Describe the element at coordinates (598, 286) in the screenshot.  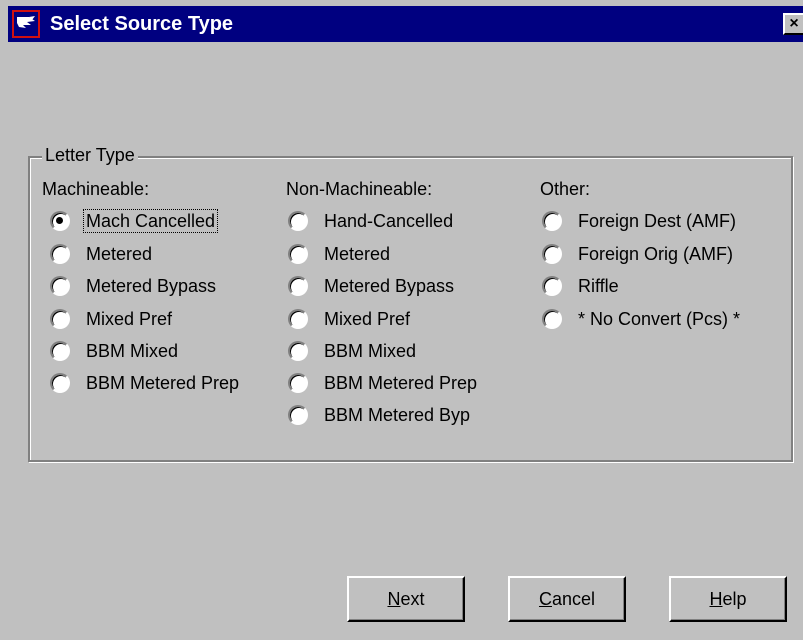
I see `radio-label: Riffle` at that location.